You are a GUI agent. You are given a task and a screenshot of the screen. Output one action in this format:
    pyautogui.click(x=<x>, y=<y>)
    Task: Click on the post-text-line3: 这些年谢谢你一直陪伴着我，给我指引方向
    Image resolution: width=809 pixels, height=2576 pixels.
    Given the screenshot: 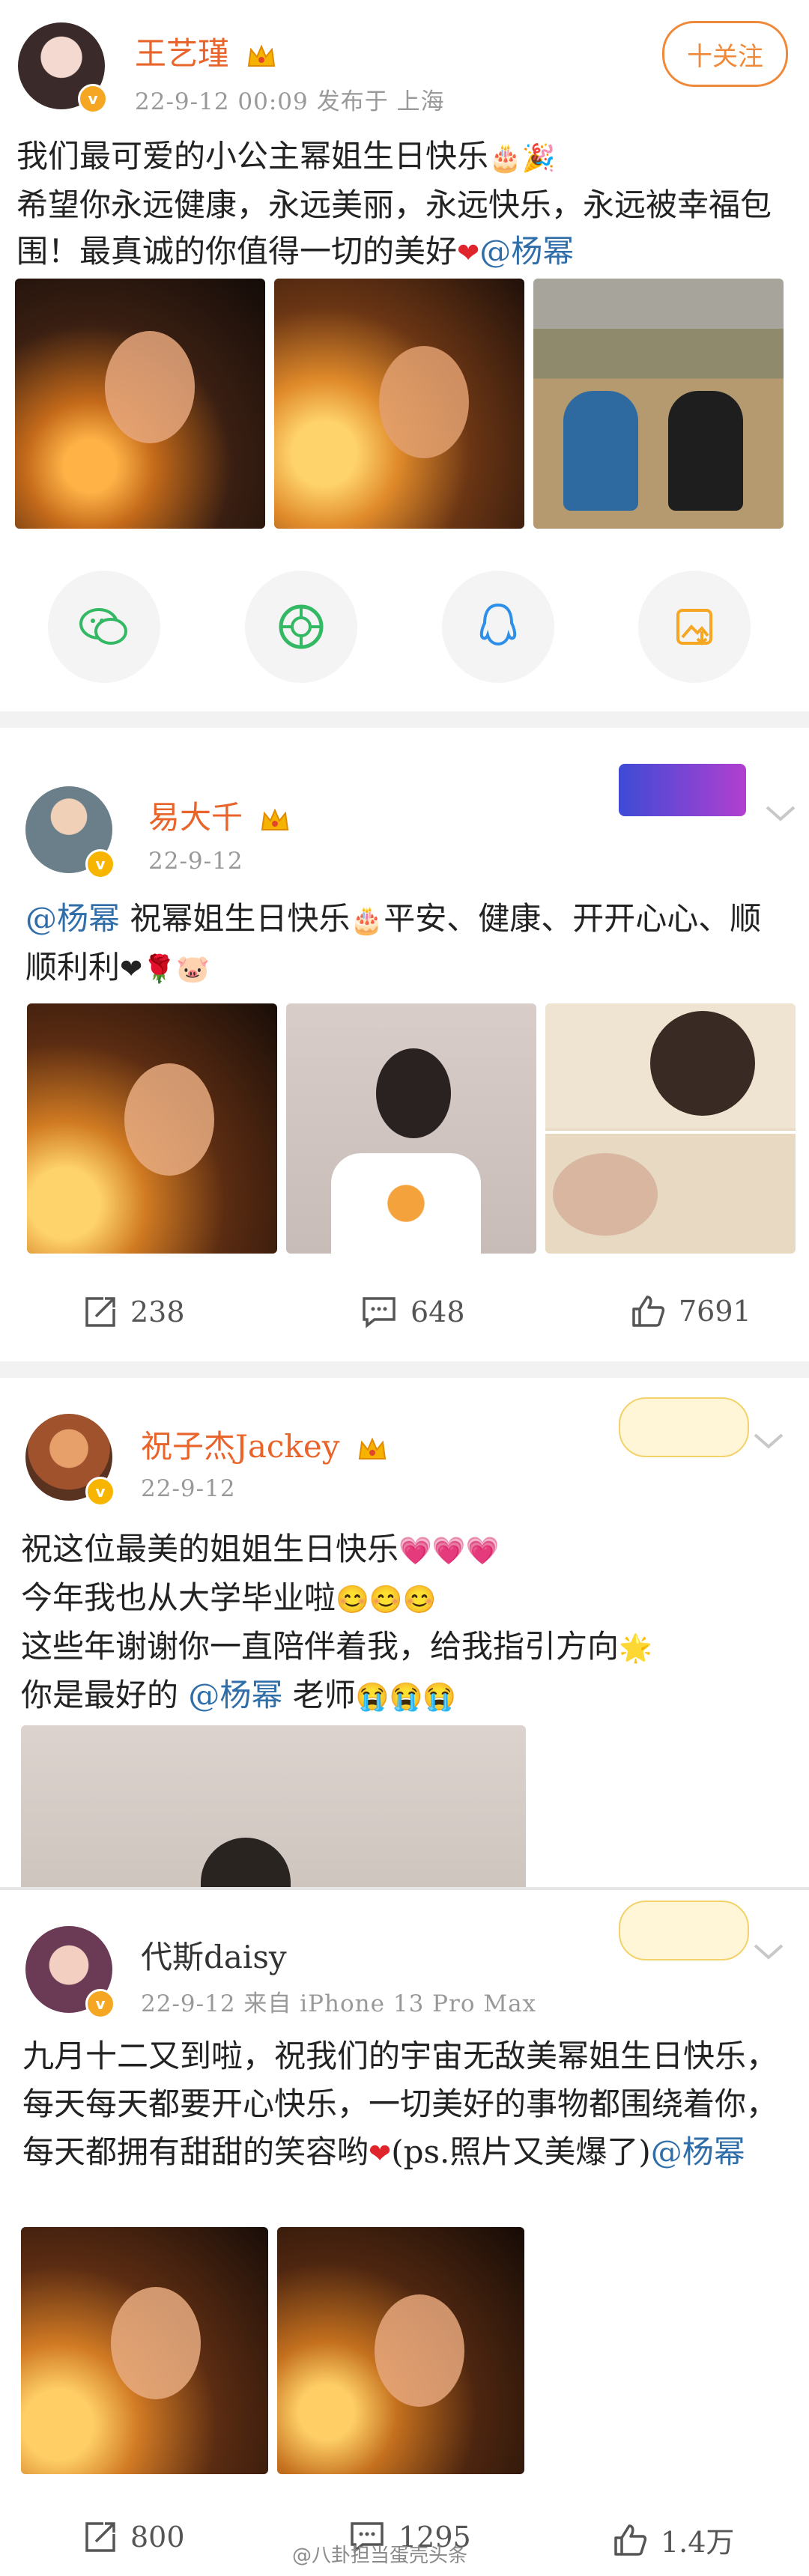 What is the action you would take?
    pyautogui.click(x=320, y=1646)
    